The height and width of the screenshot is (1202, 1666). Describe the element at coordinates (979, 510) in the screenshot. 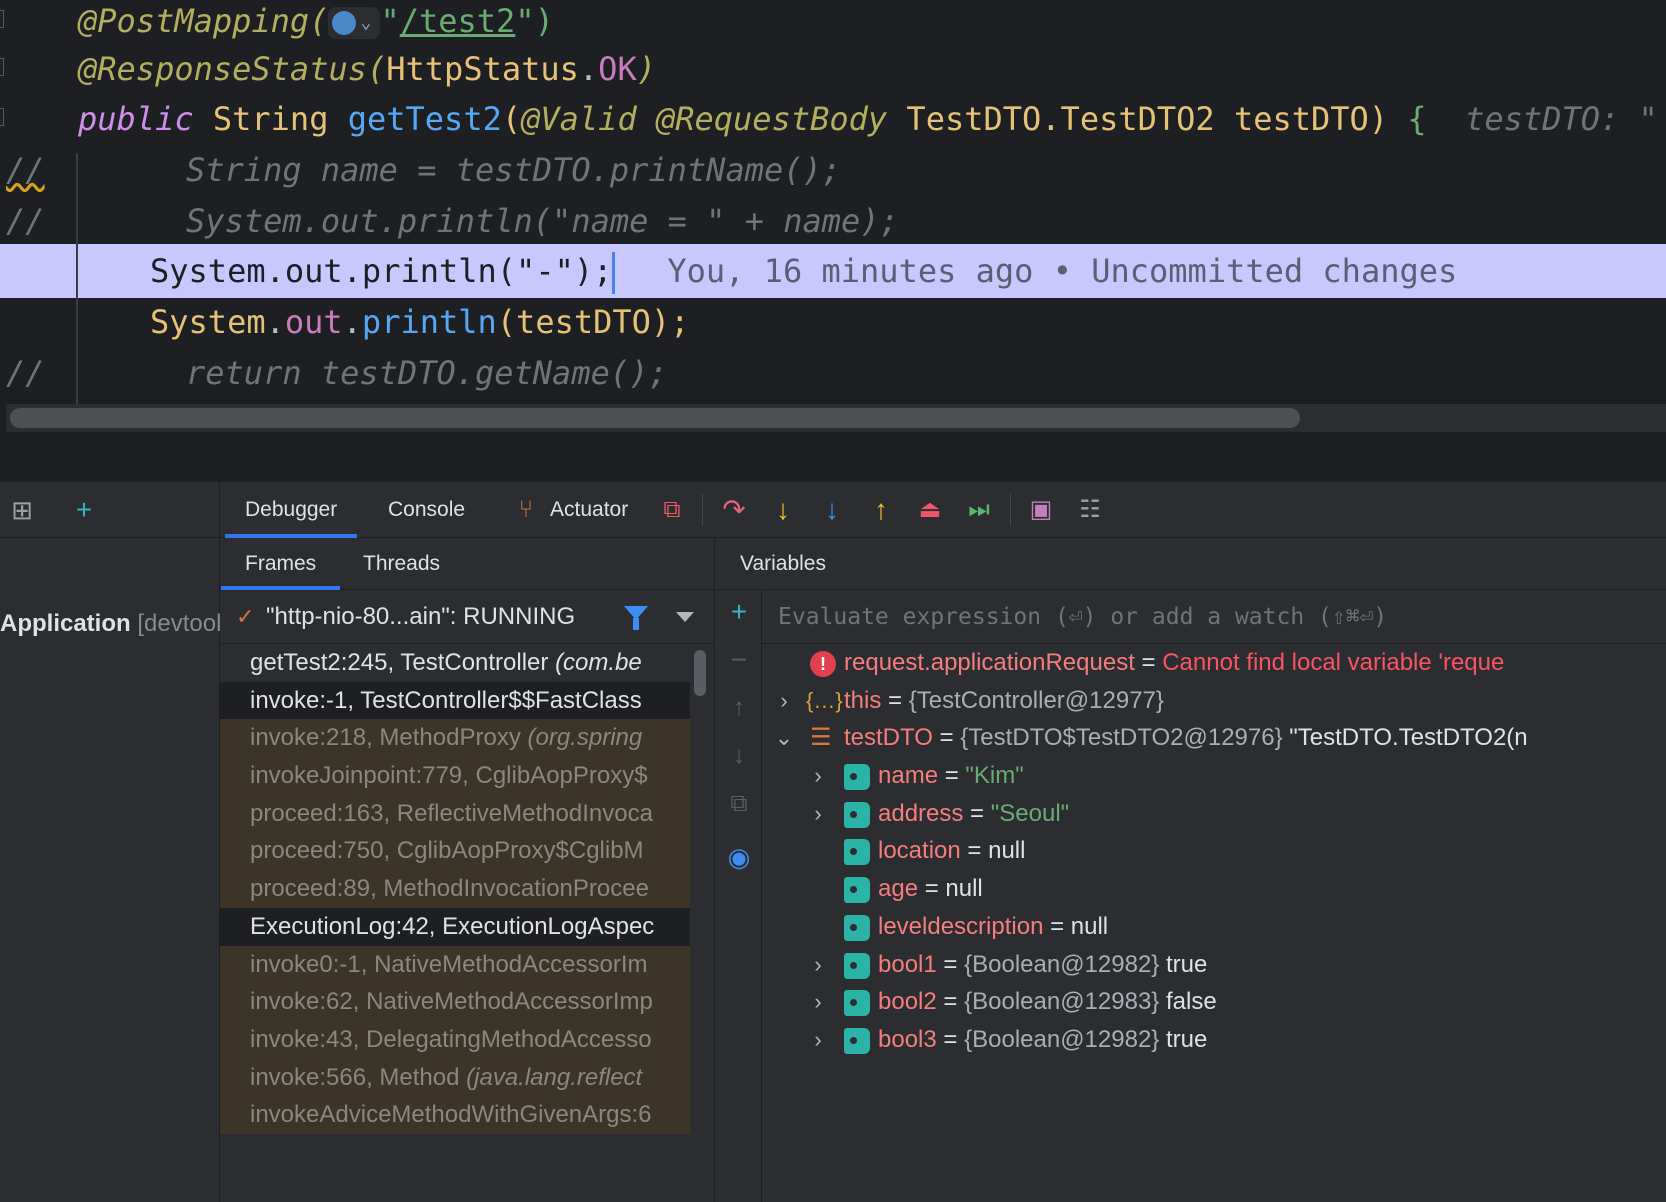

I see `run-to-cursor-icon: ⏭` at that location.